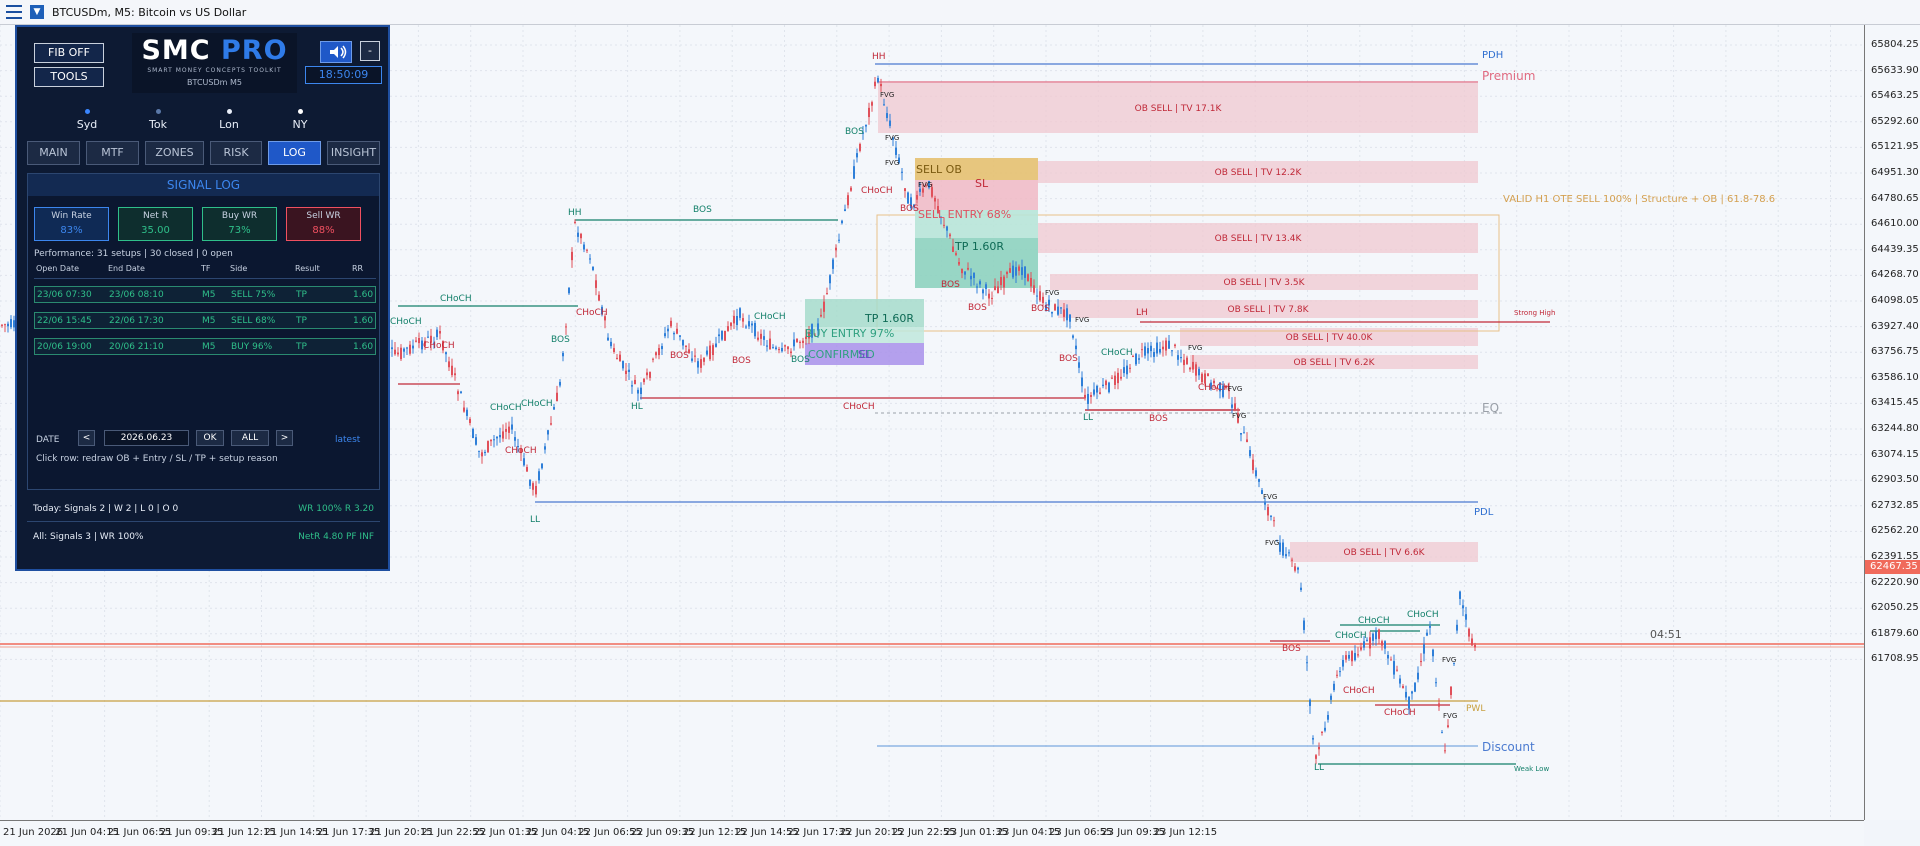 This screenshot has height=846, width=1920. Describe the element at coordinates (174, 153) in the screenshot. I see `tab-zones: ZONES` at that location.